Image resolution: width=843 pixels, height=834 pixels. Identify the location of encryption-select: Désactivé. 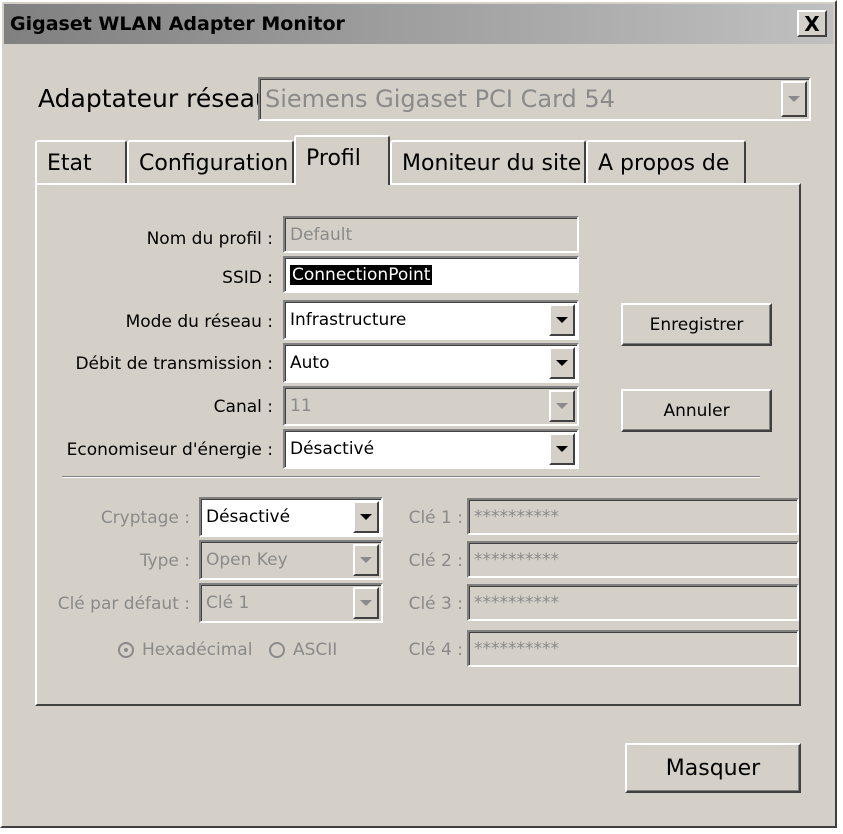
(291, 517).